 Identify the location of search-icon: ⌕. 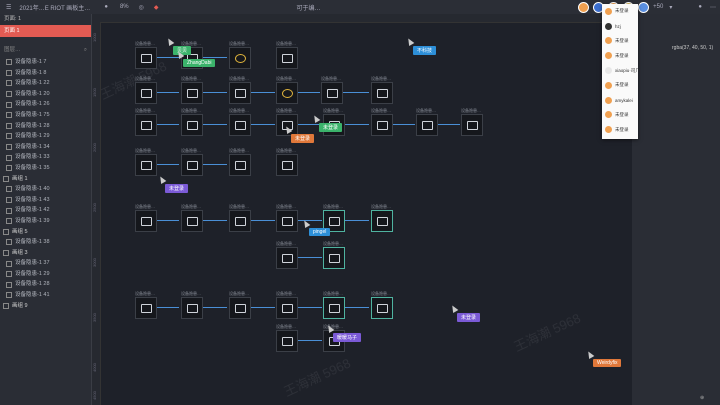
(85, 50).